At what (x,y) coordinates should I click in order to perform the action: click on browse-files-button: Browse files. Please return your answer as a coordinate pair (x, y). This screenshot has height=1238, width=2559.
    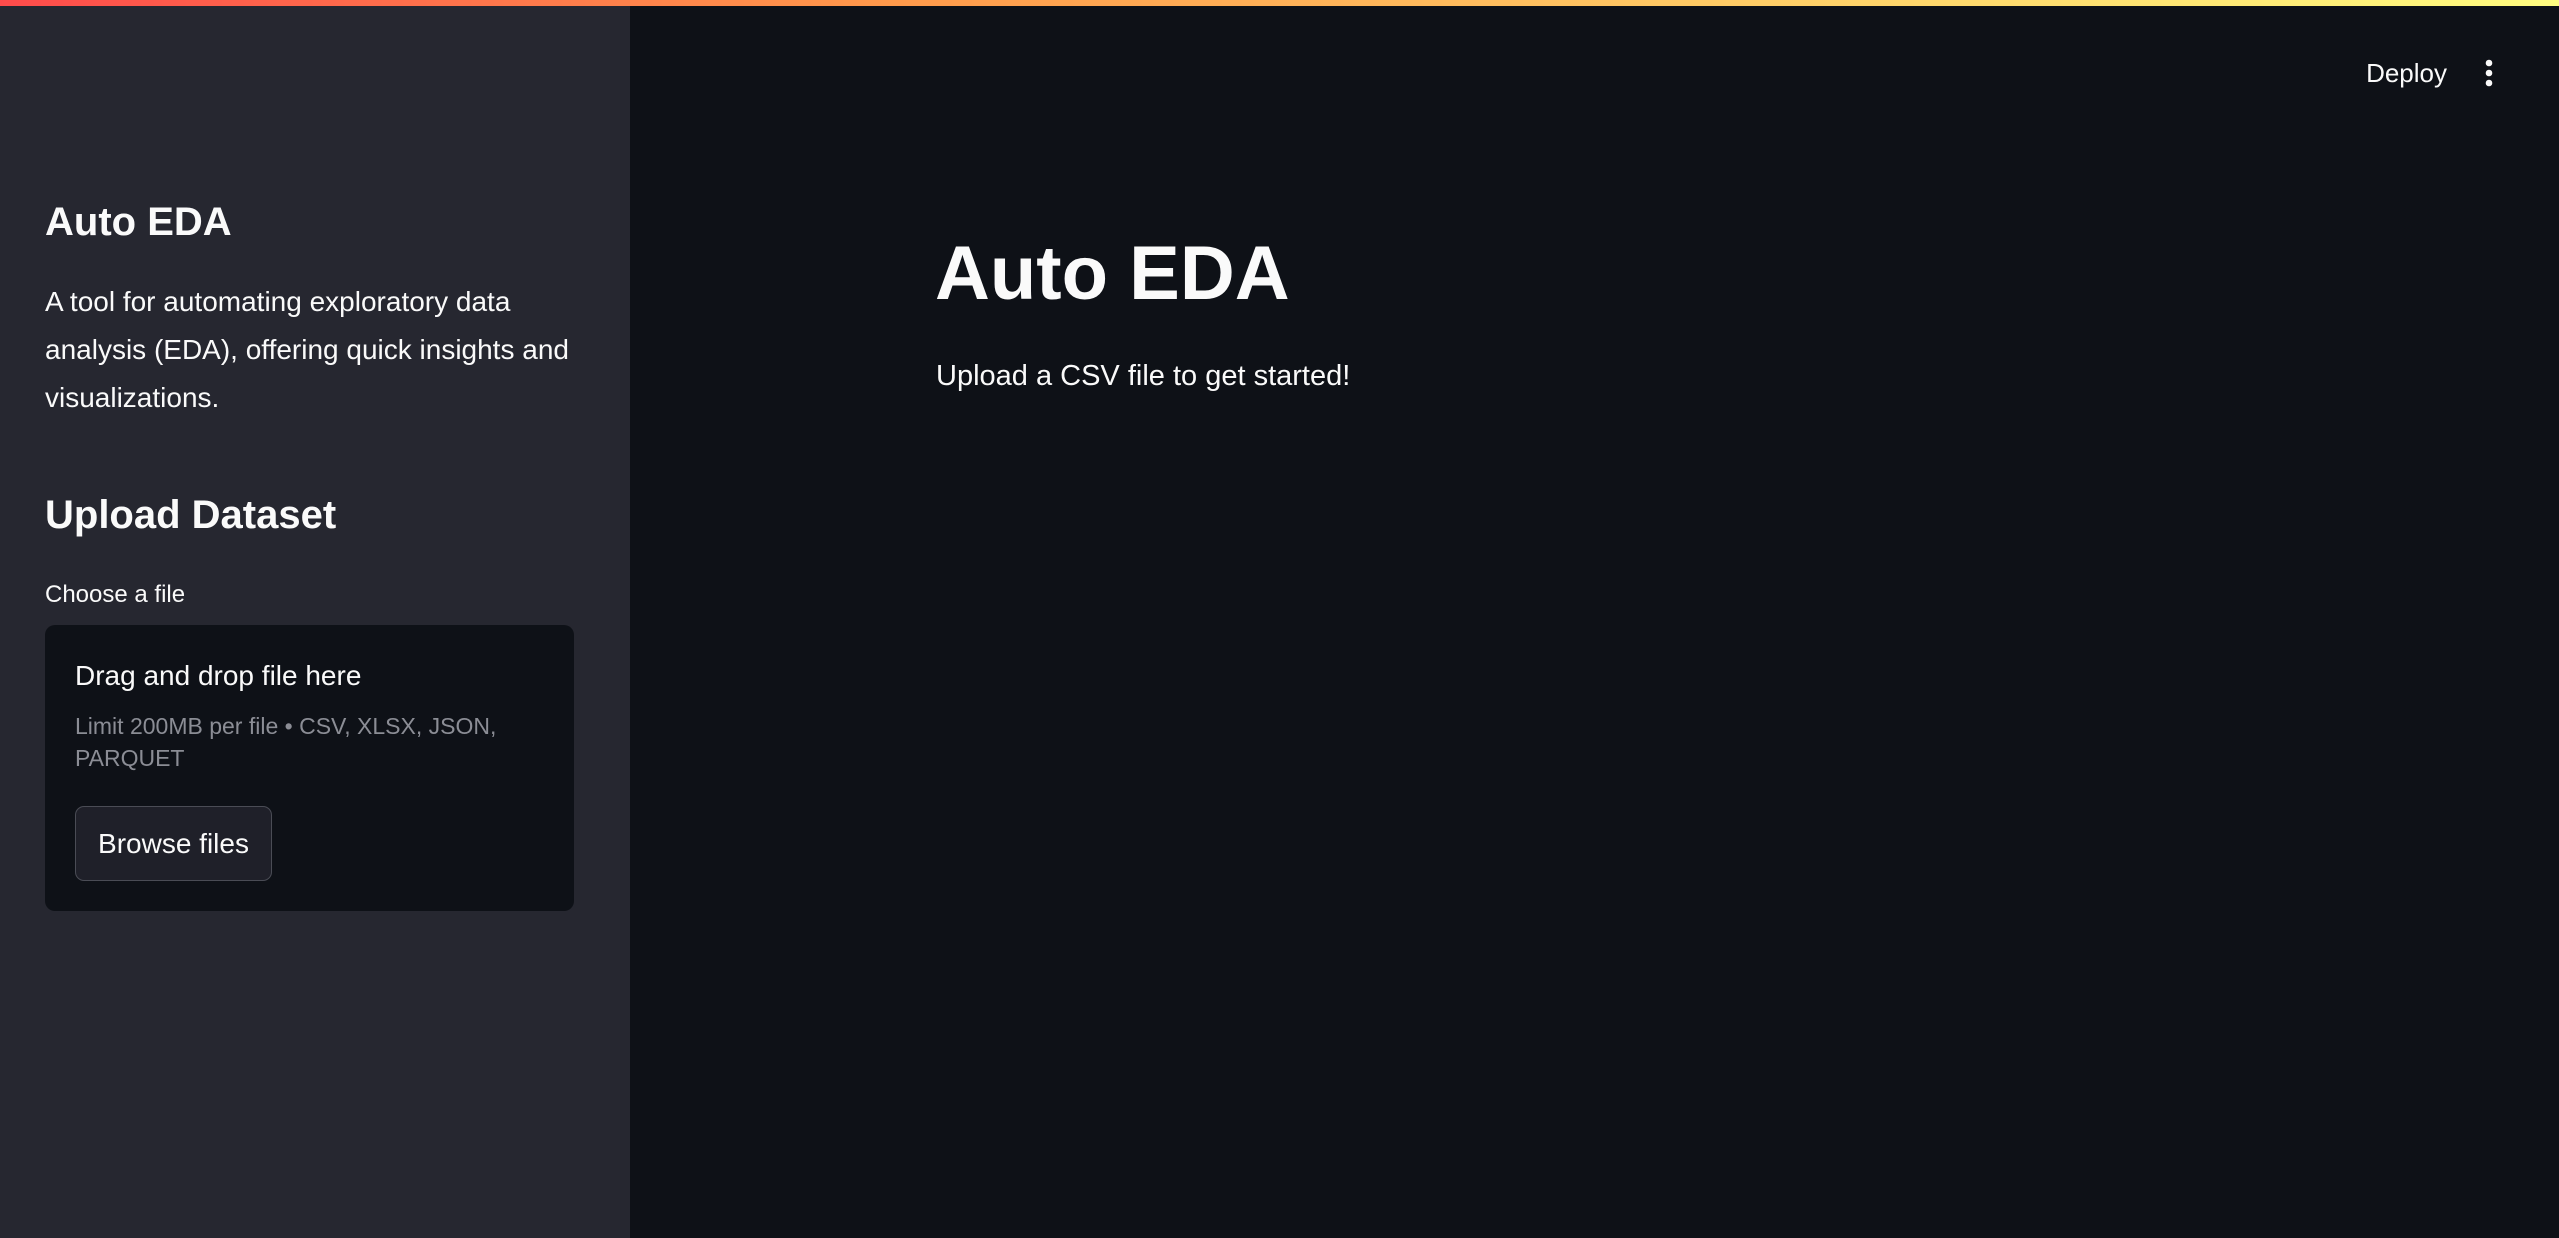
    Looking at the image, I should click on (173, 843).